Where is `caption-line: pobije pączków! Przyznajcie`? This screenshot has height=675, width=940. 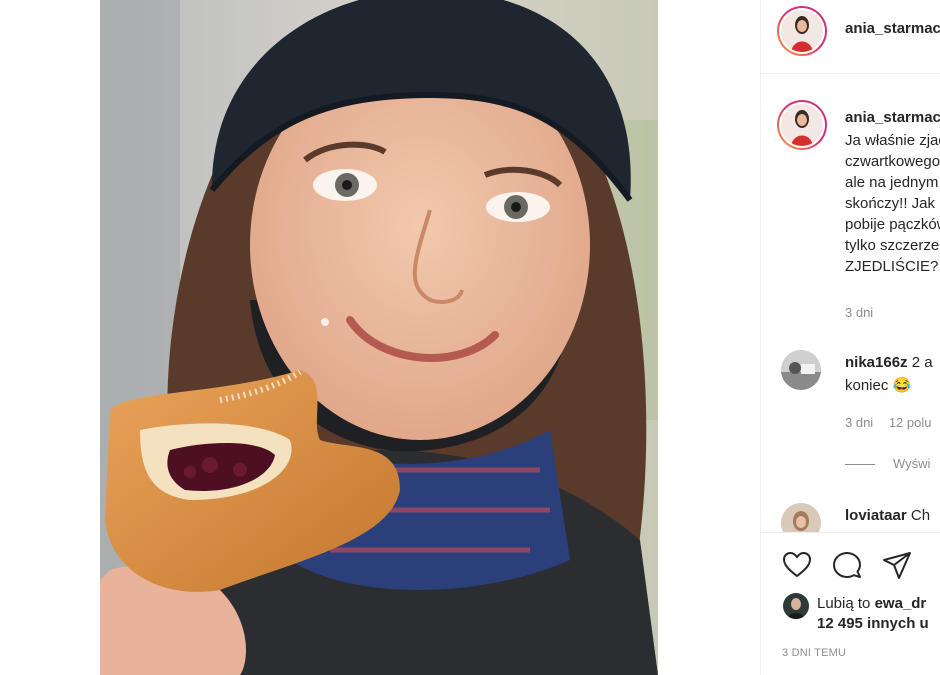 caption-line: pobije pączków! Przyznajcie is located at coordinates (892, 224).